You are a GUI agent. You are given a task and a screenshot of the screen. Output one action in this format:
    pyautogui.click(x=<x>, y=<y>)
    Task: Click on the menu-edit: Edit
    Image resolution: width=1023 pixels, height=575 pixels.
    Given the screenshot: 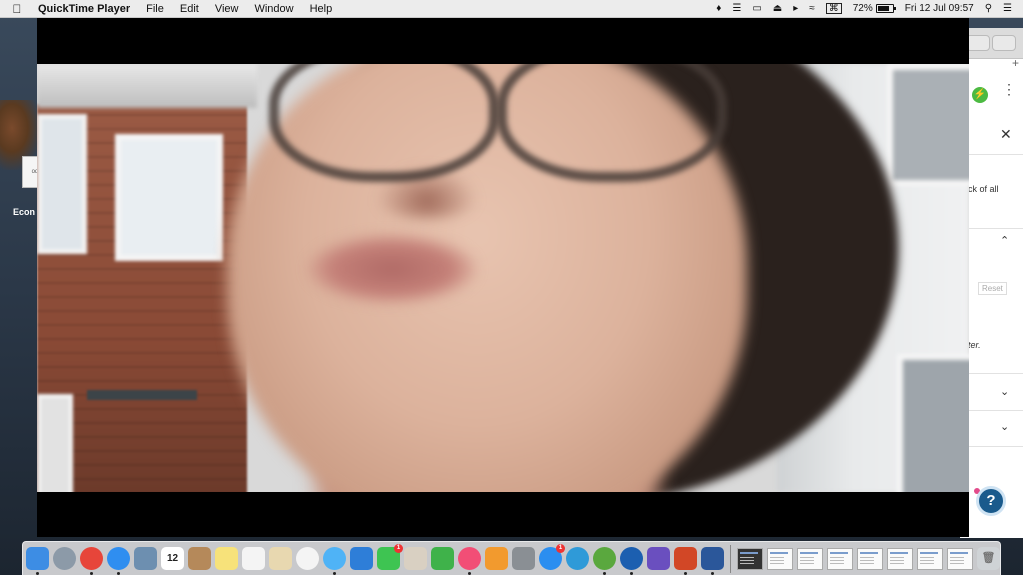 What is the action you would take?
    pyautogui.click(x=189, y=9)
    